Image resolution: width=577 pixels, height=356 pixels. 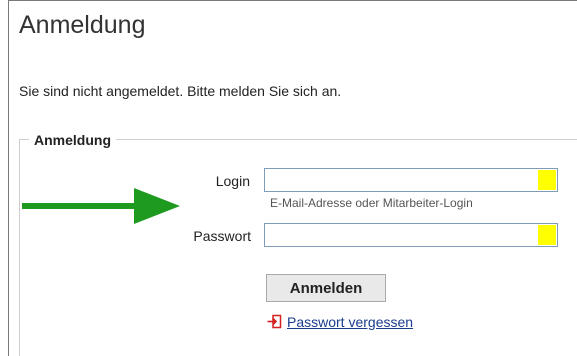 I want to click on frame-border-left, so click(x=8, y=178).